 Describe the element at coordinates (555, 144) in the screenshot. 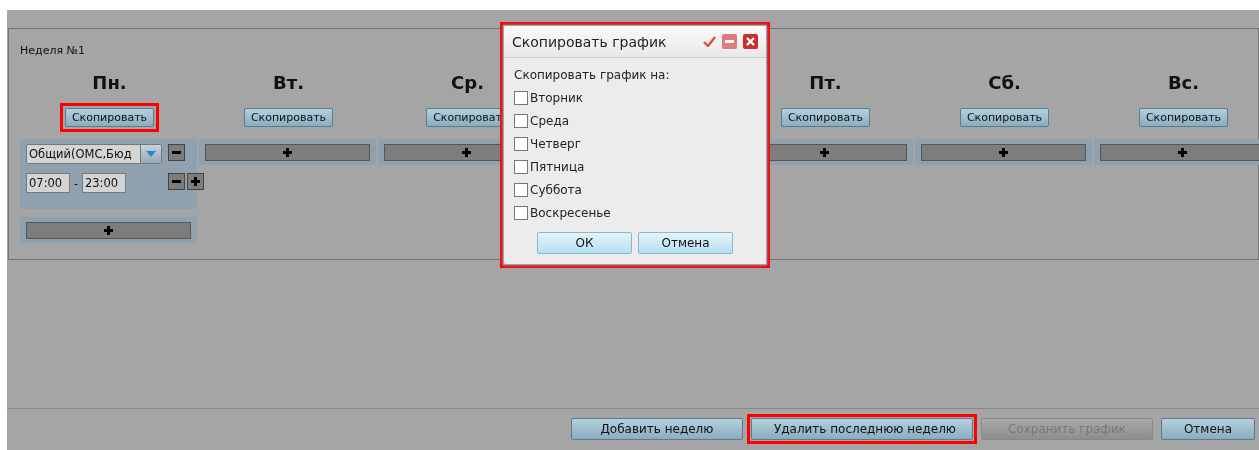

I see `checkbox-label: Четверг` at that location.